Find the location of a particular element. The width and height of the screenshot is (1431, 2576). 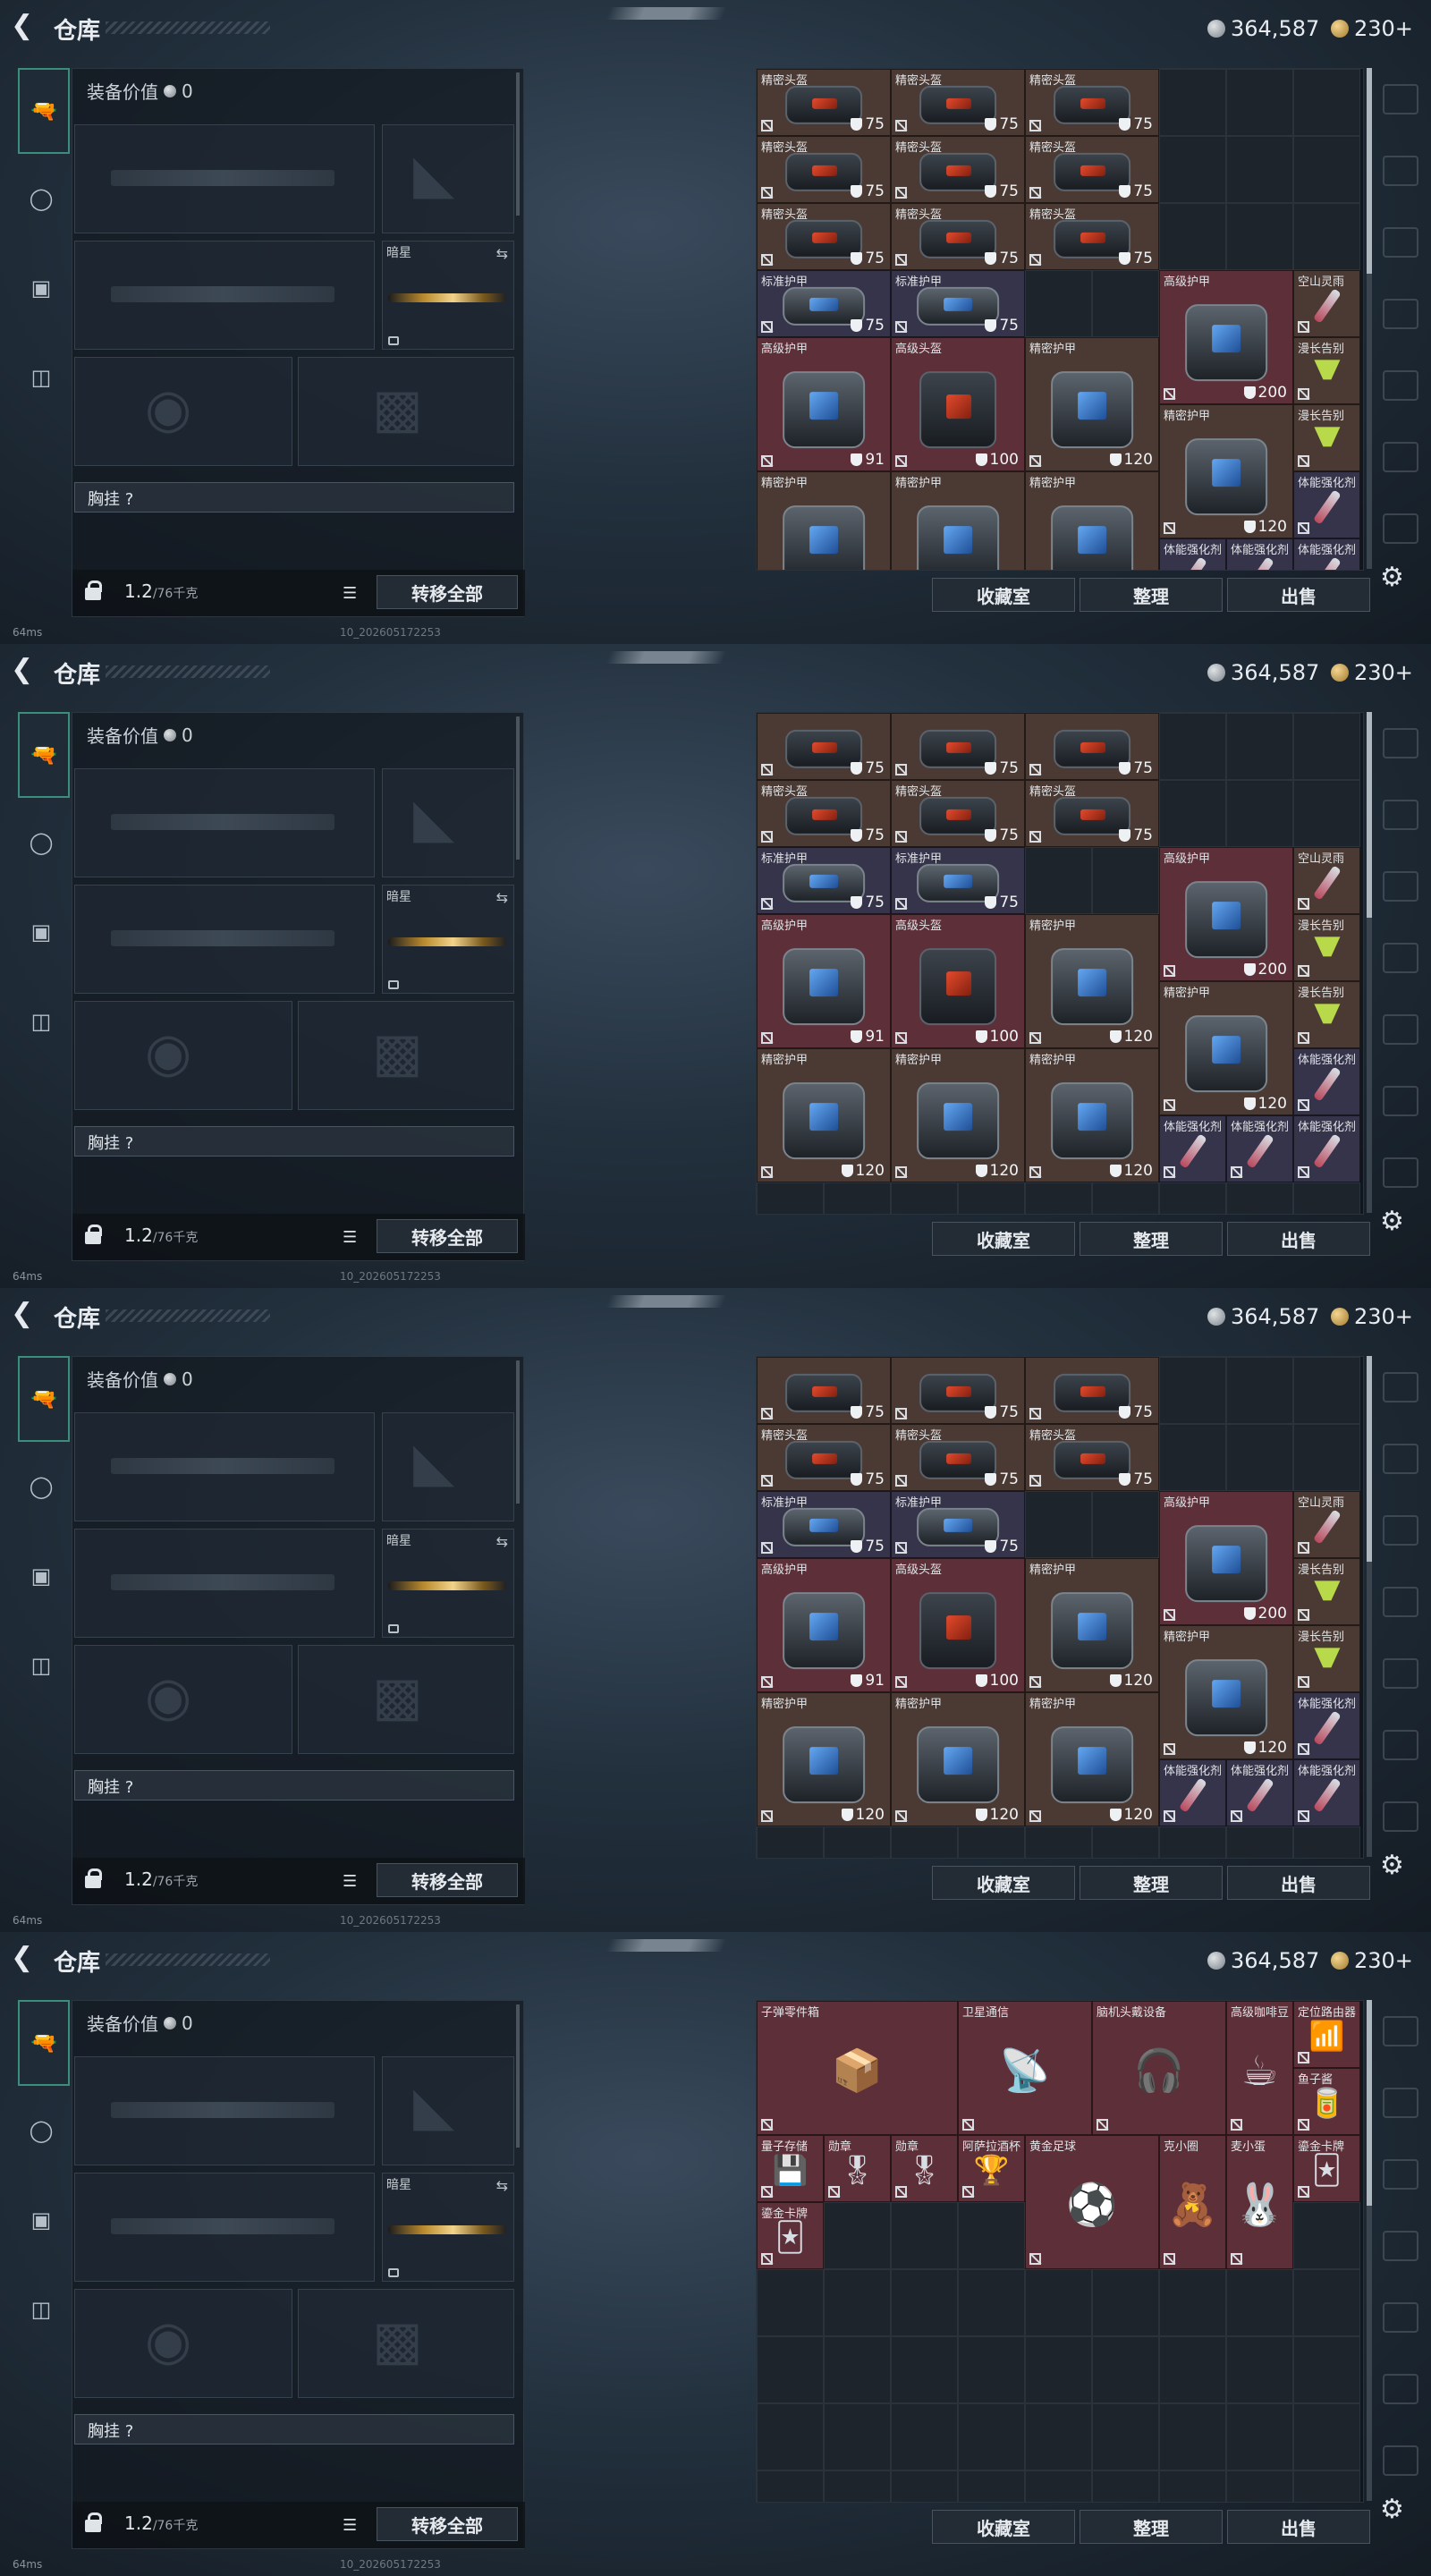

inventory-item: 🎧 脑机头戴设备 is located at coordinates (1159, 2068).